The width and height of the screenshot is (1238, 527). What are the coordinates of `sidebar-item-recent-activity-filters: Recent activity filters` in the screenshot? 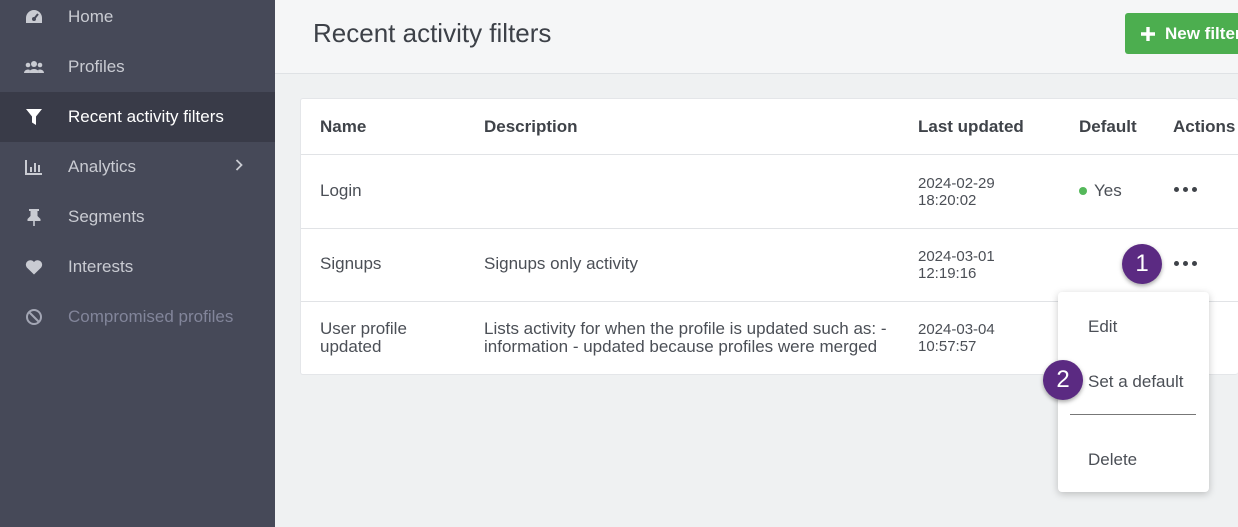 It's located at (137, 117).